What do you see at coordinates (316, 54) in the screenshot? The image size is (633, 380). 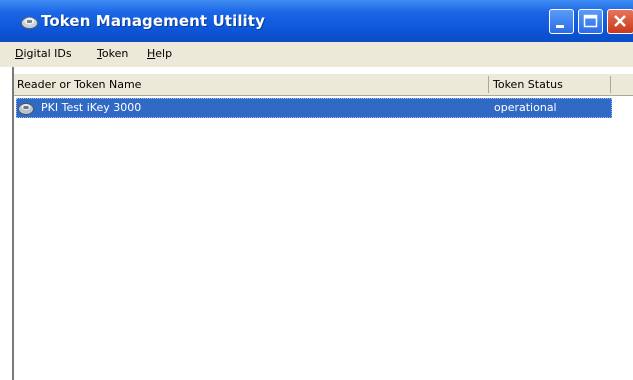 I see `menu-bar: Digital IDs Token Help` at bounding box center [316, 54].